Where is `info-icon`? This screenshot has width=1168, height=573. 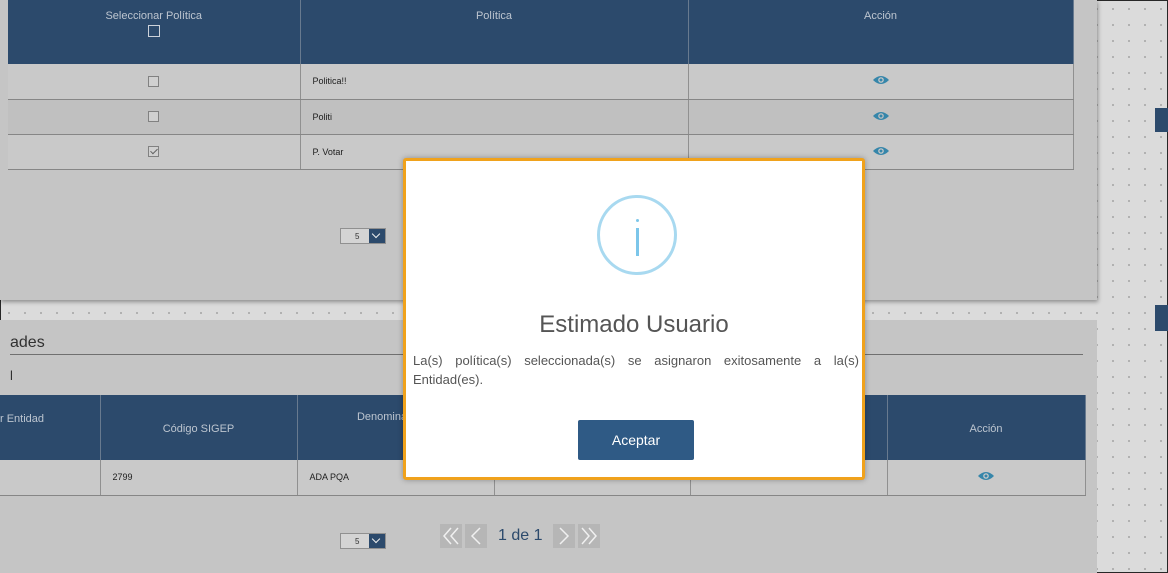 info-icon is located at coordinates (637, 235).